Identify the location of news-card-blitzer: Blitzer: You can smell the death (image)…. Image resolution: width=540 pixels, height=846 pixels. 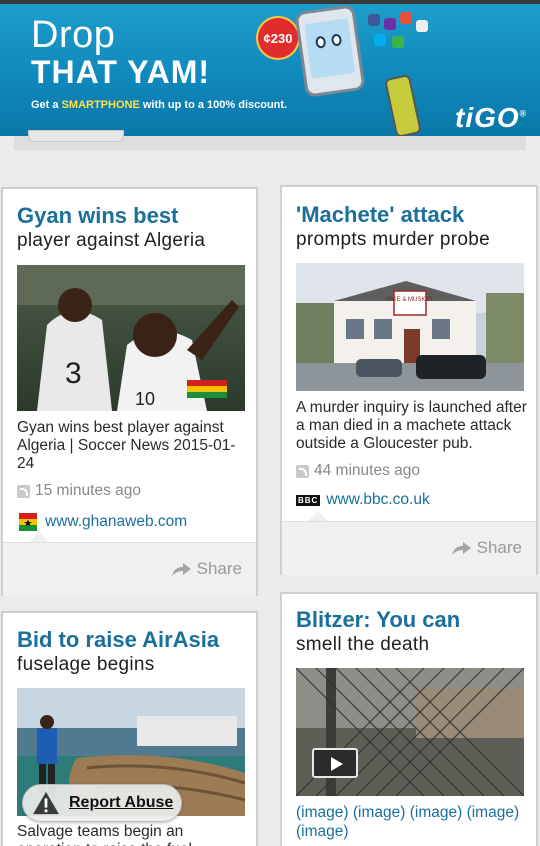
(409, 719).